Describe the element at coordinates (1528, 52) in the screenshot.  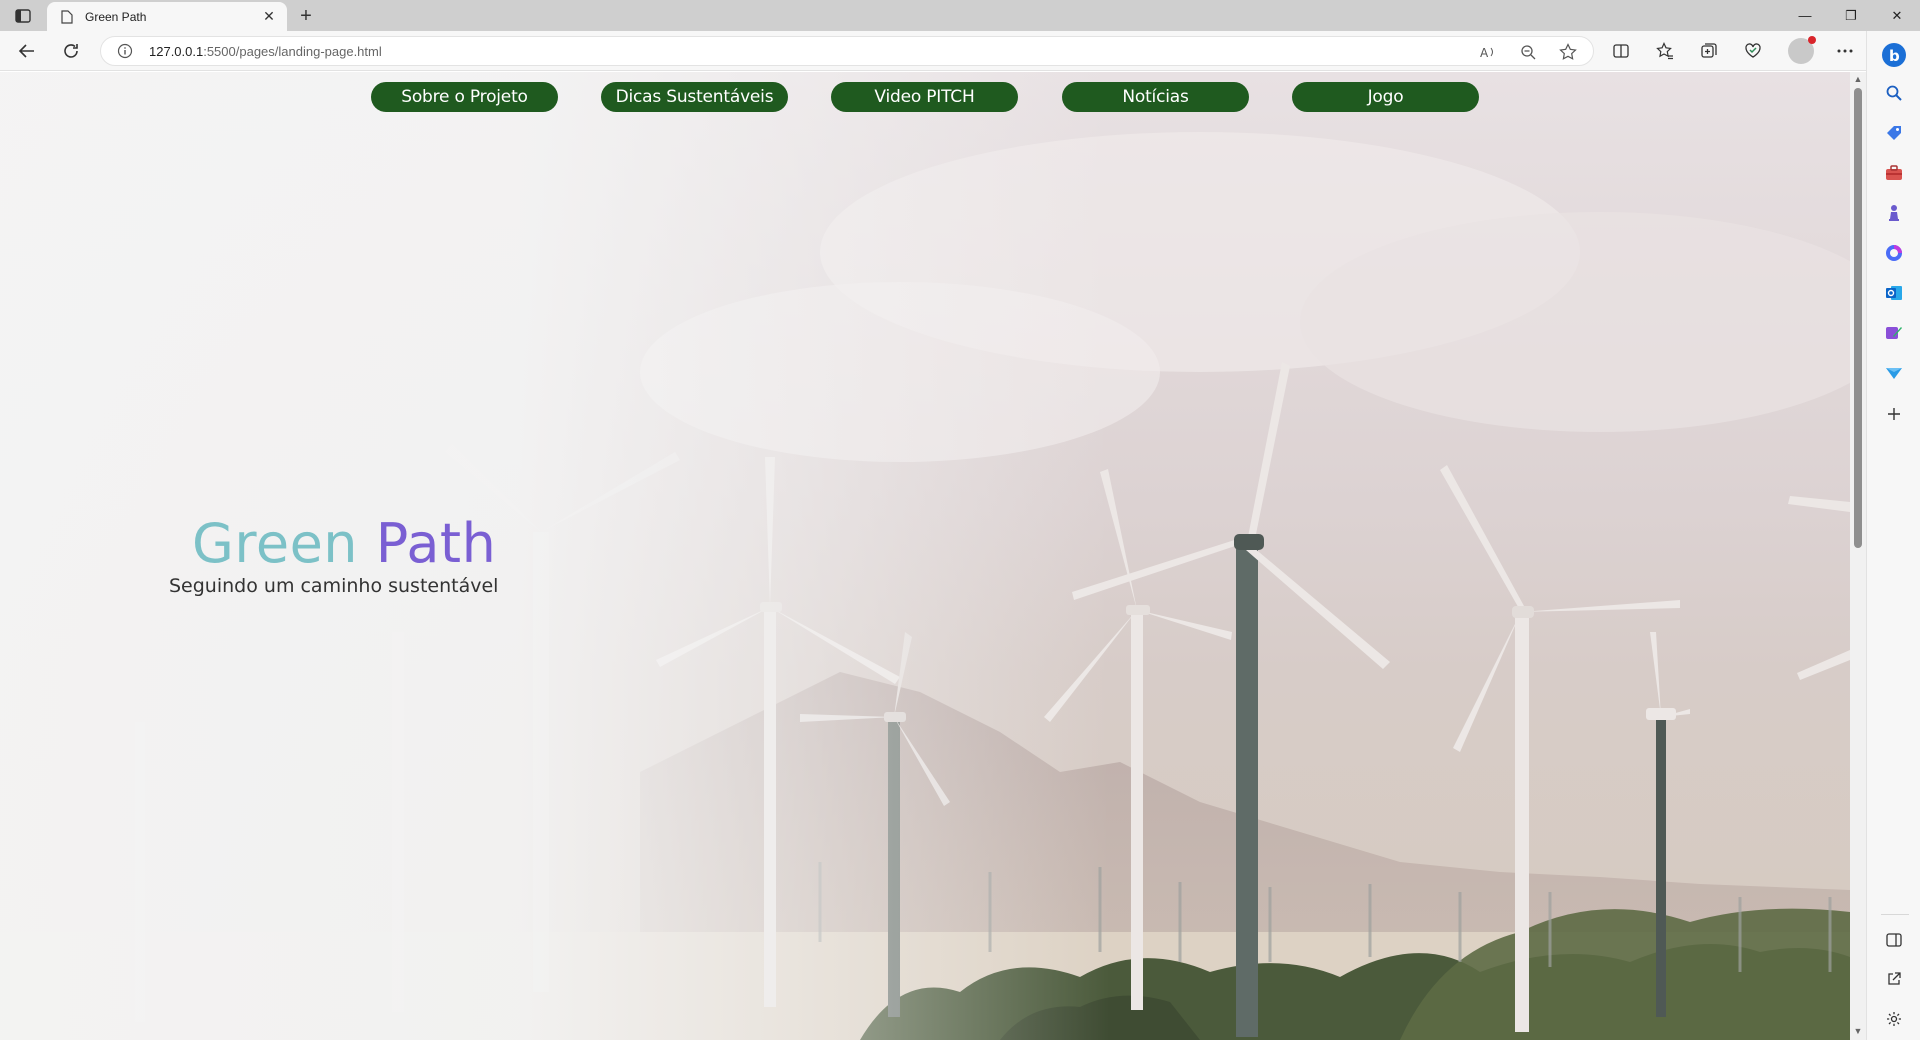
I see `zoom-out-icon` at that location.